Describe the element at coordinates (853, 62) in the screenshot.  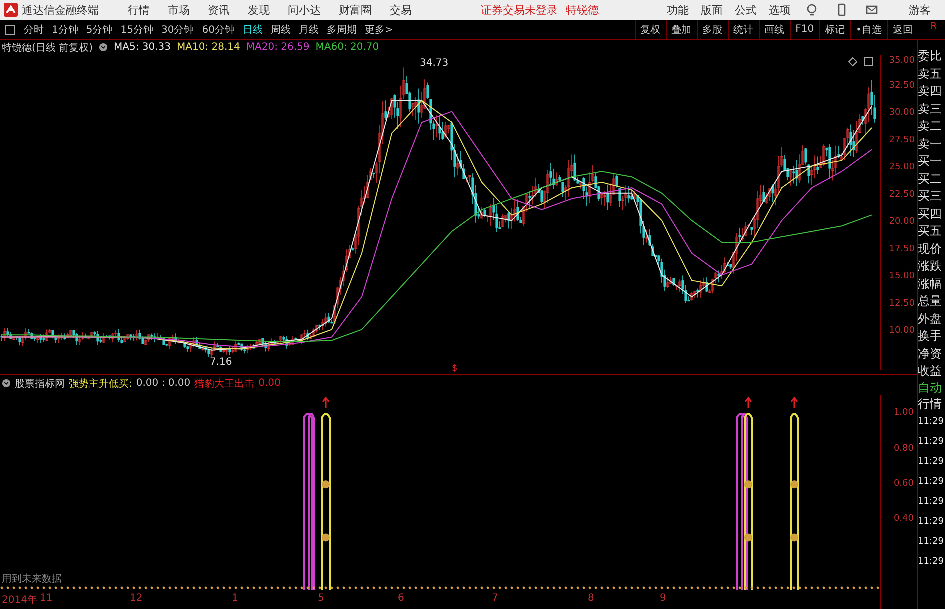
I see `diamond-icon` at that location.